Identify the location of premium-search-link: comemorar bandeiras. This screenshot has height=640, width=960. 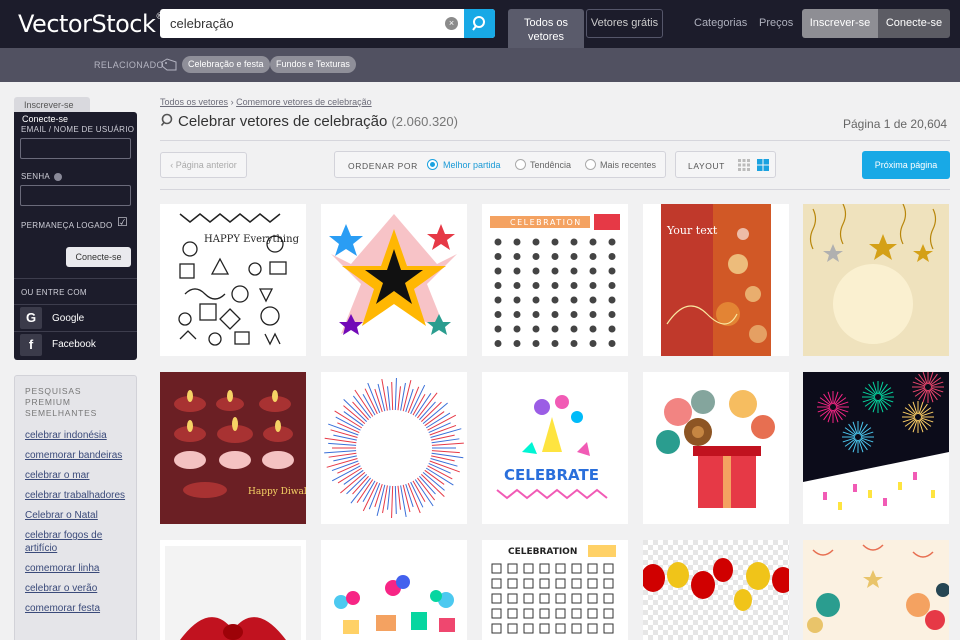
(80, 455).